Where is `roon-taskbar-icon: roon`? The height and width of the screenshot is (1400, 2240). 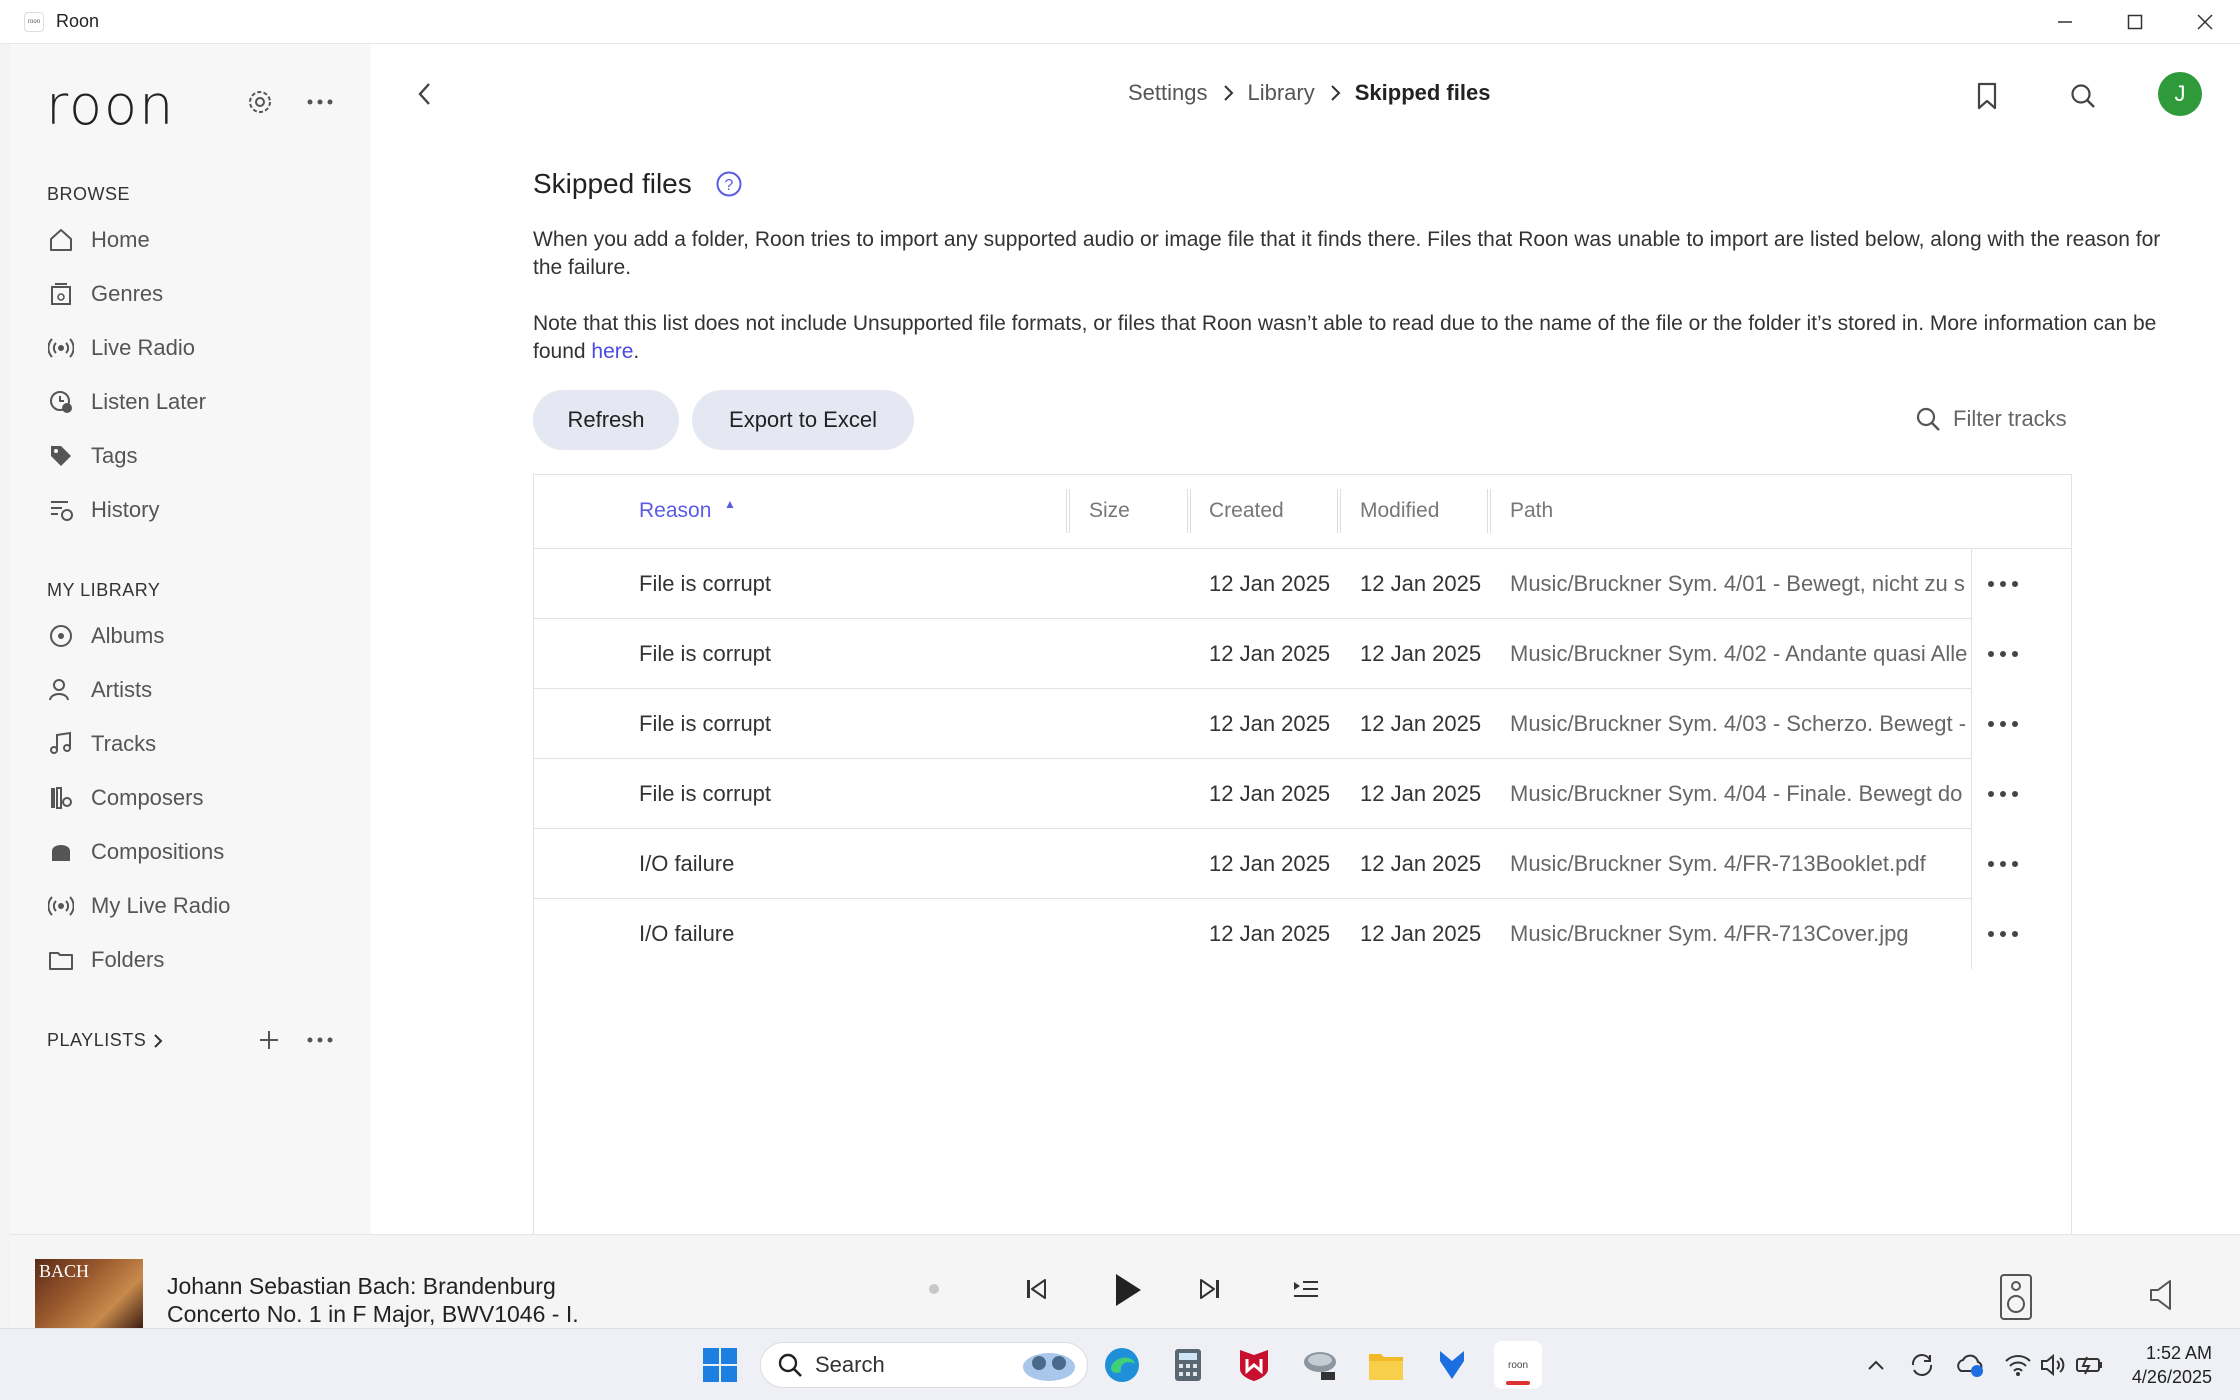
roon-taskbar-icon: roon is located at coordinates (1518, 1365).